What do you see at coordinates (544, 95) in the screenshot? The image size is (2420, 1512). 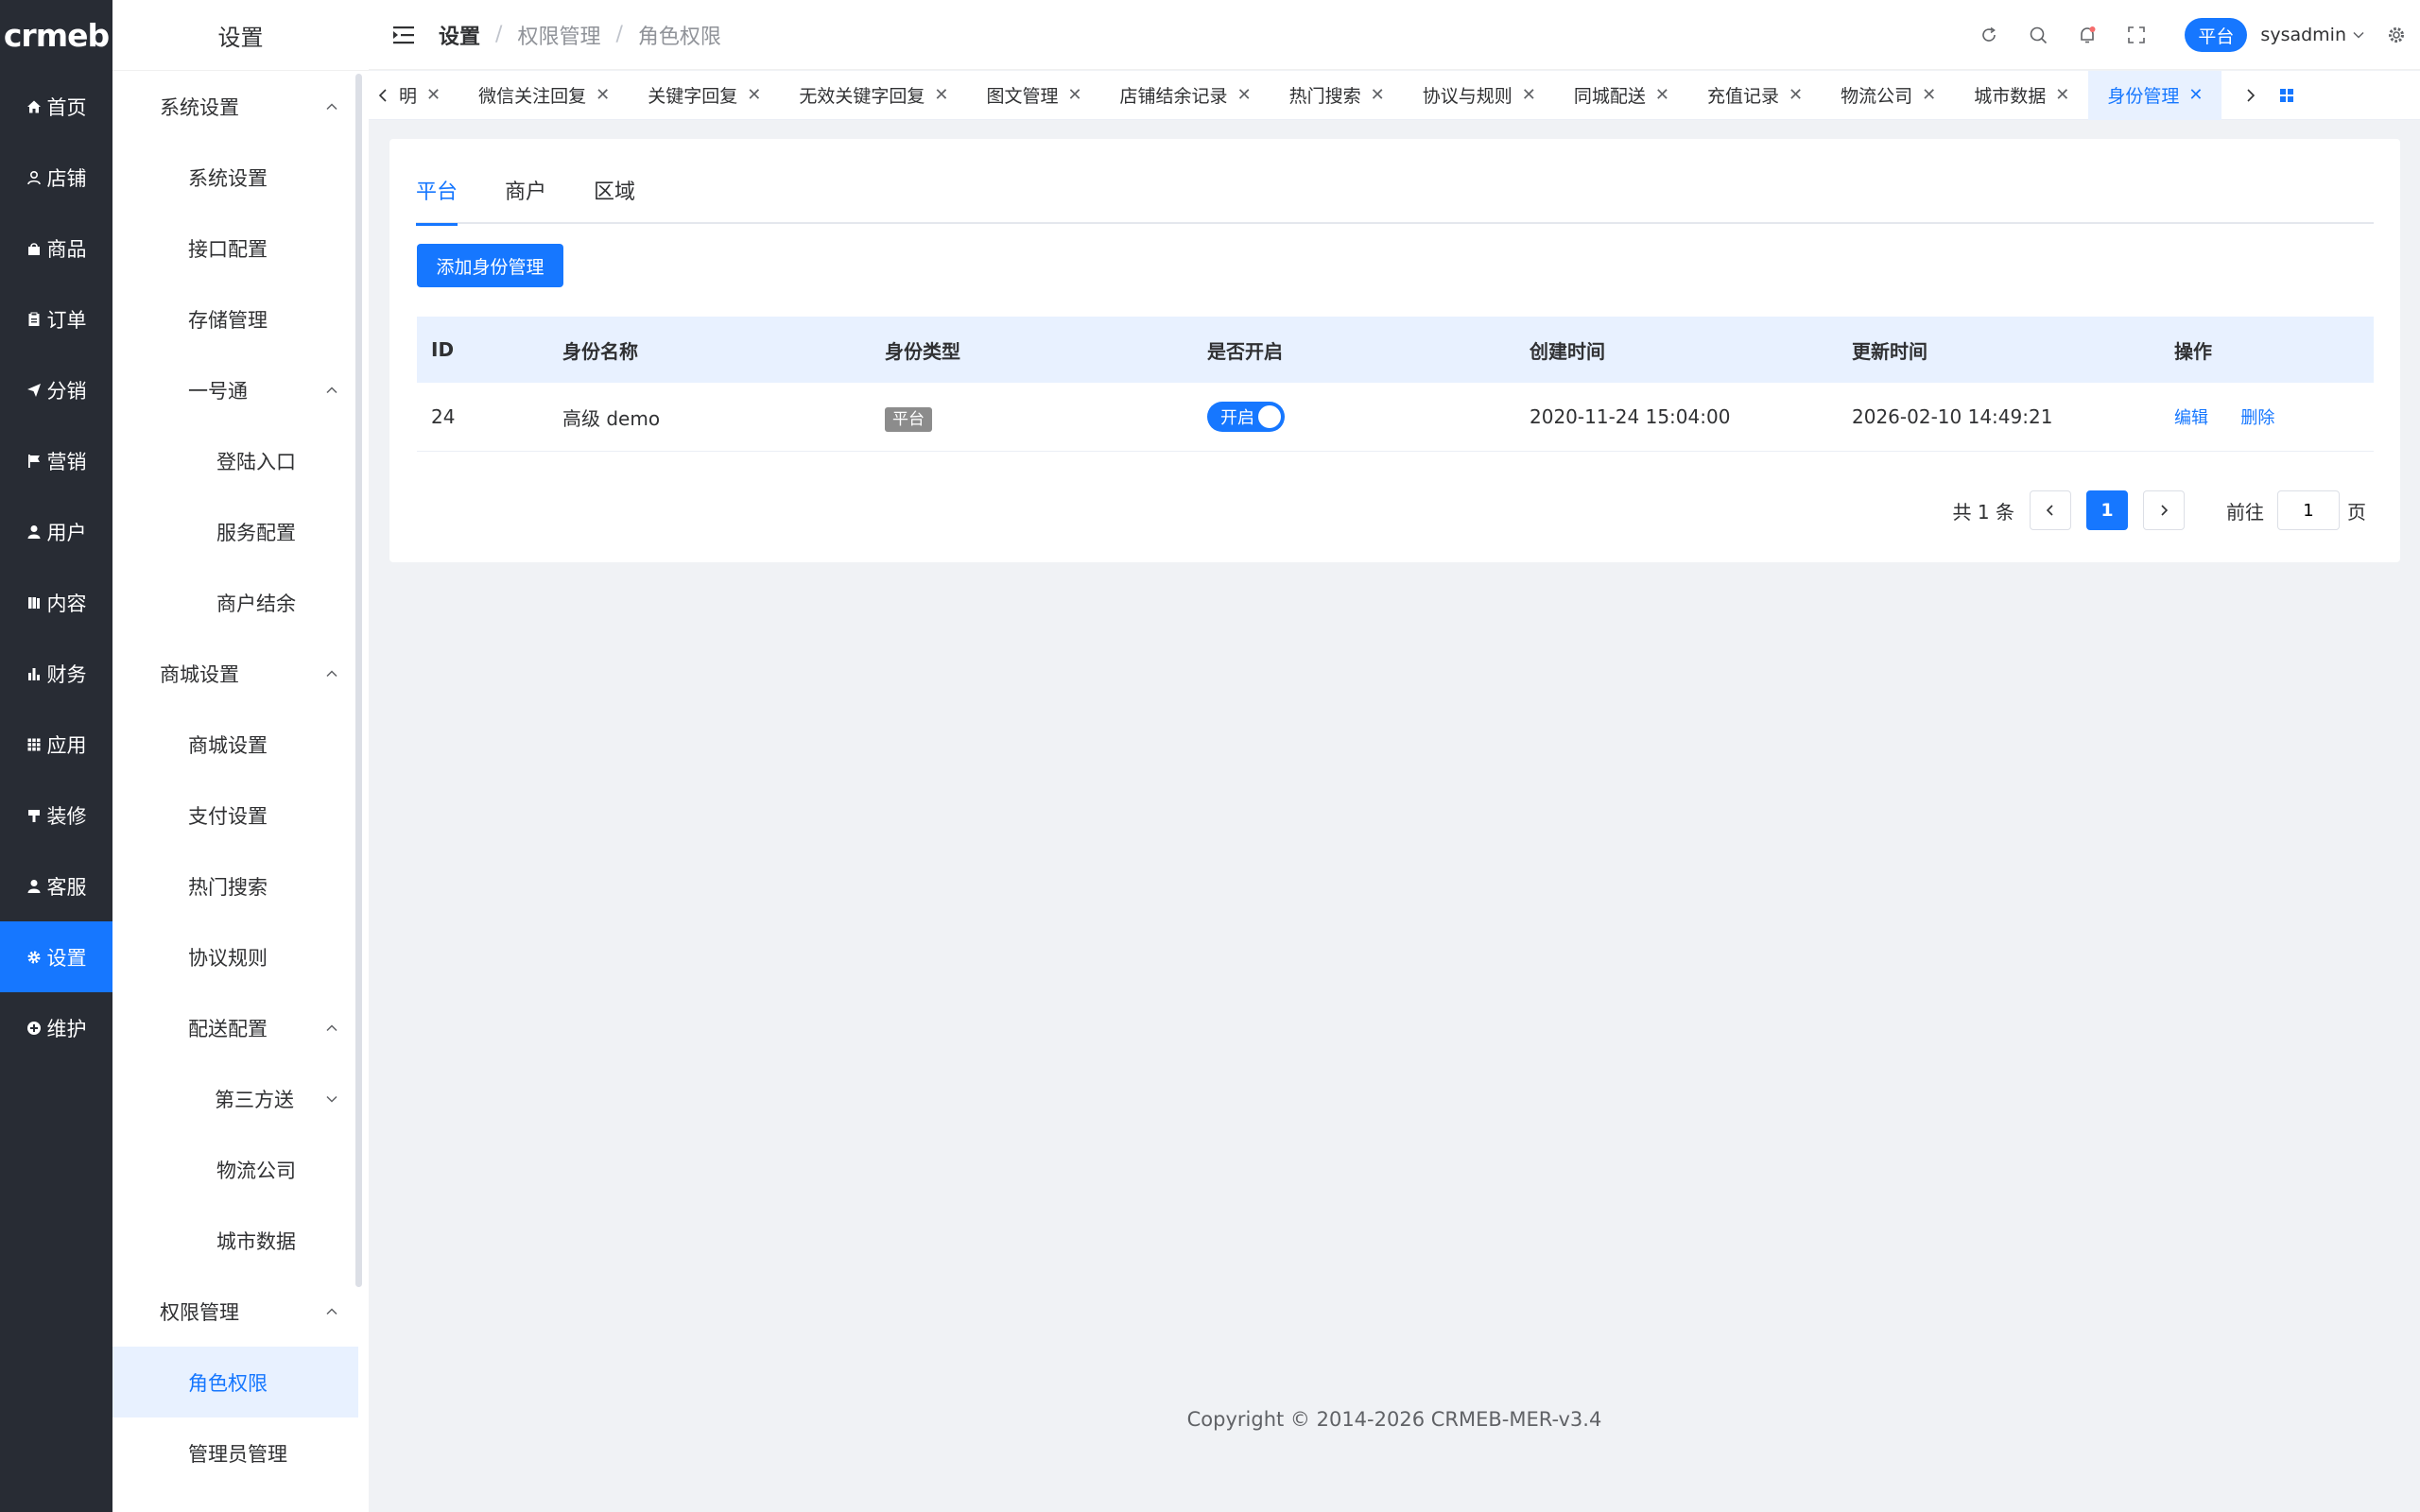 I see `tag-item: 微信关注回复 ✕` at bounding box center [544, 95].